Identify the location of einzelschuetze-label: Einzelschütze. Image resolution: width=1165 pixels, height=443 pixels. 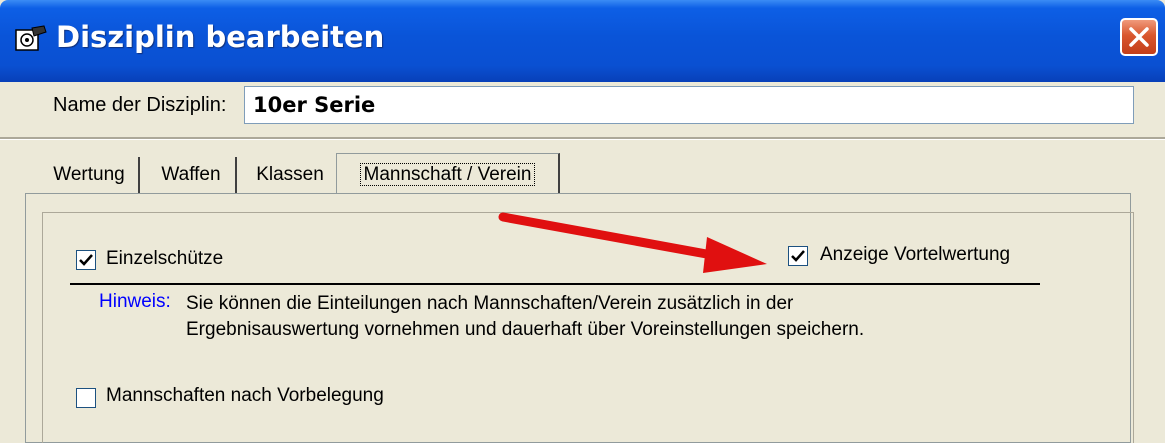
(165, 258).